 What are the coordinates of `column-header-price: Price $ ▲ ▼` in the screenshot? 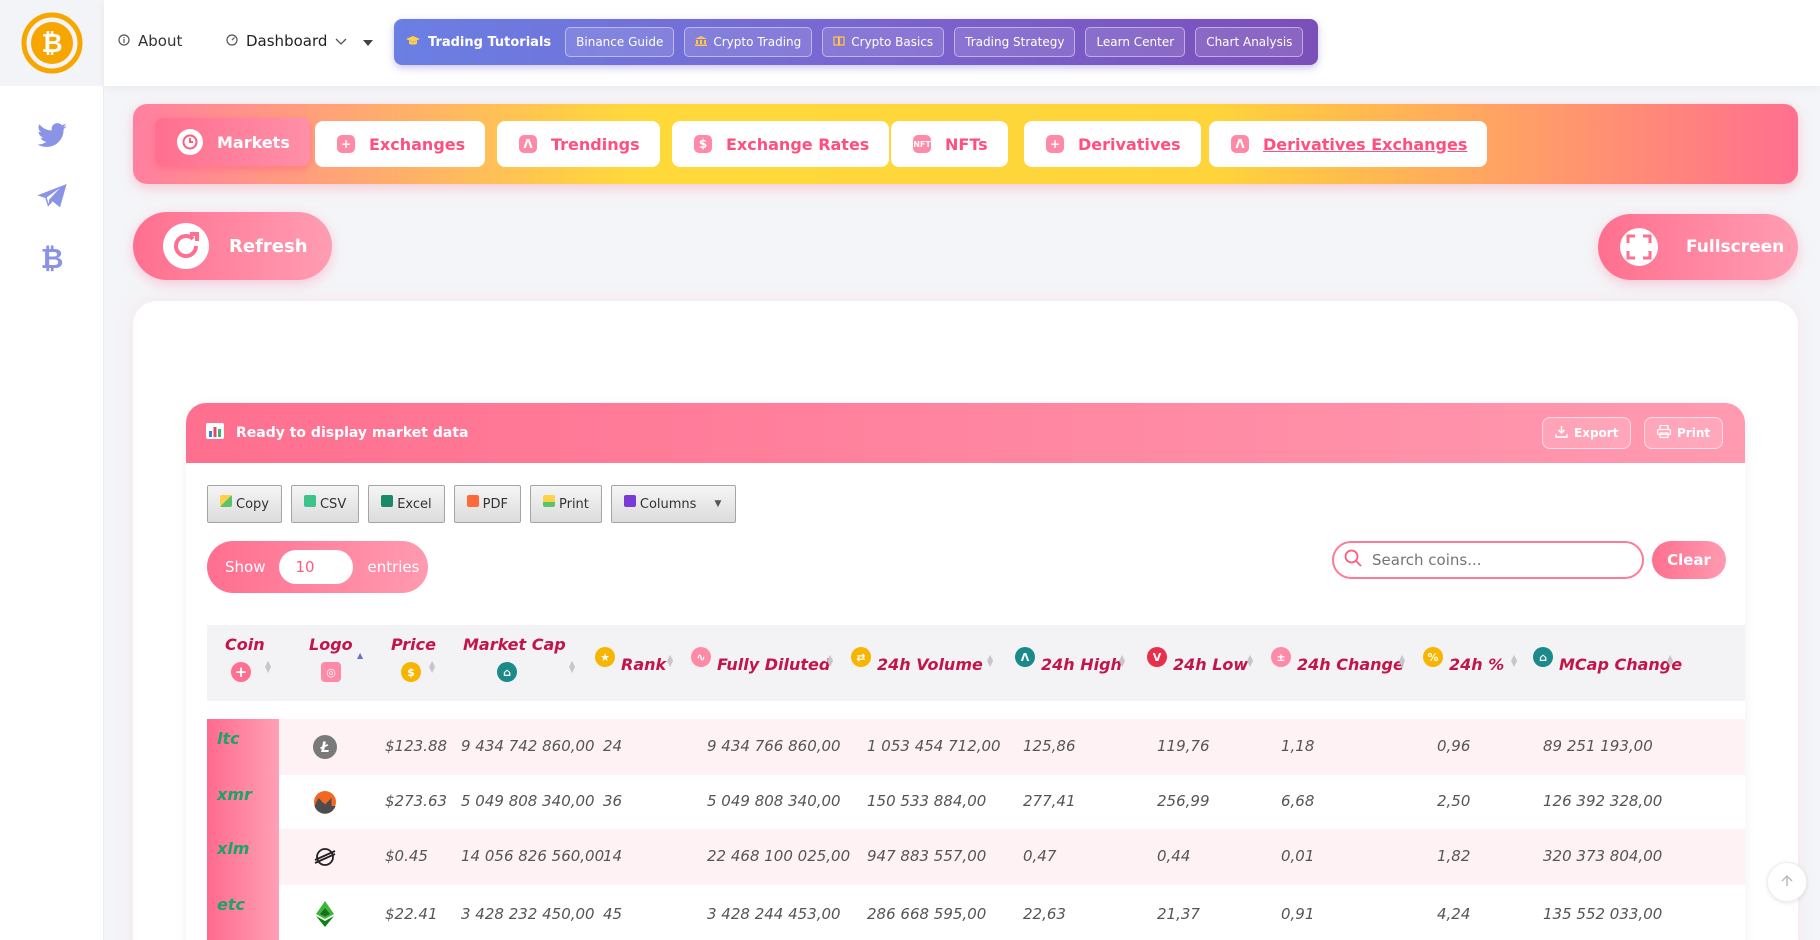 It's located at (410, 663).